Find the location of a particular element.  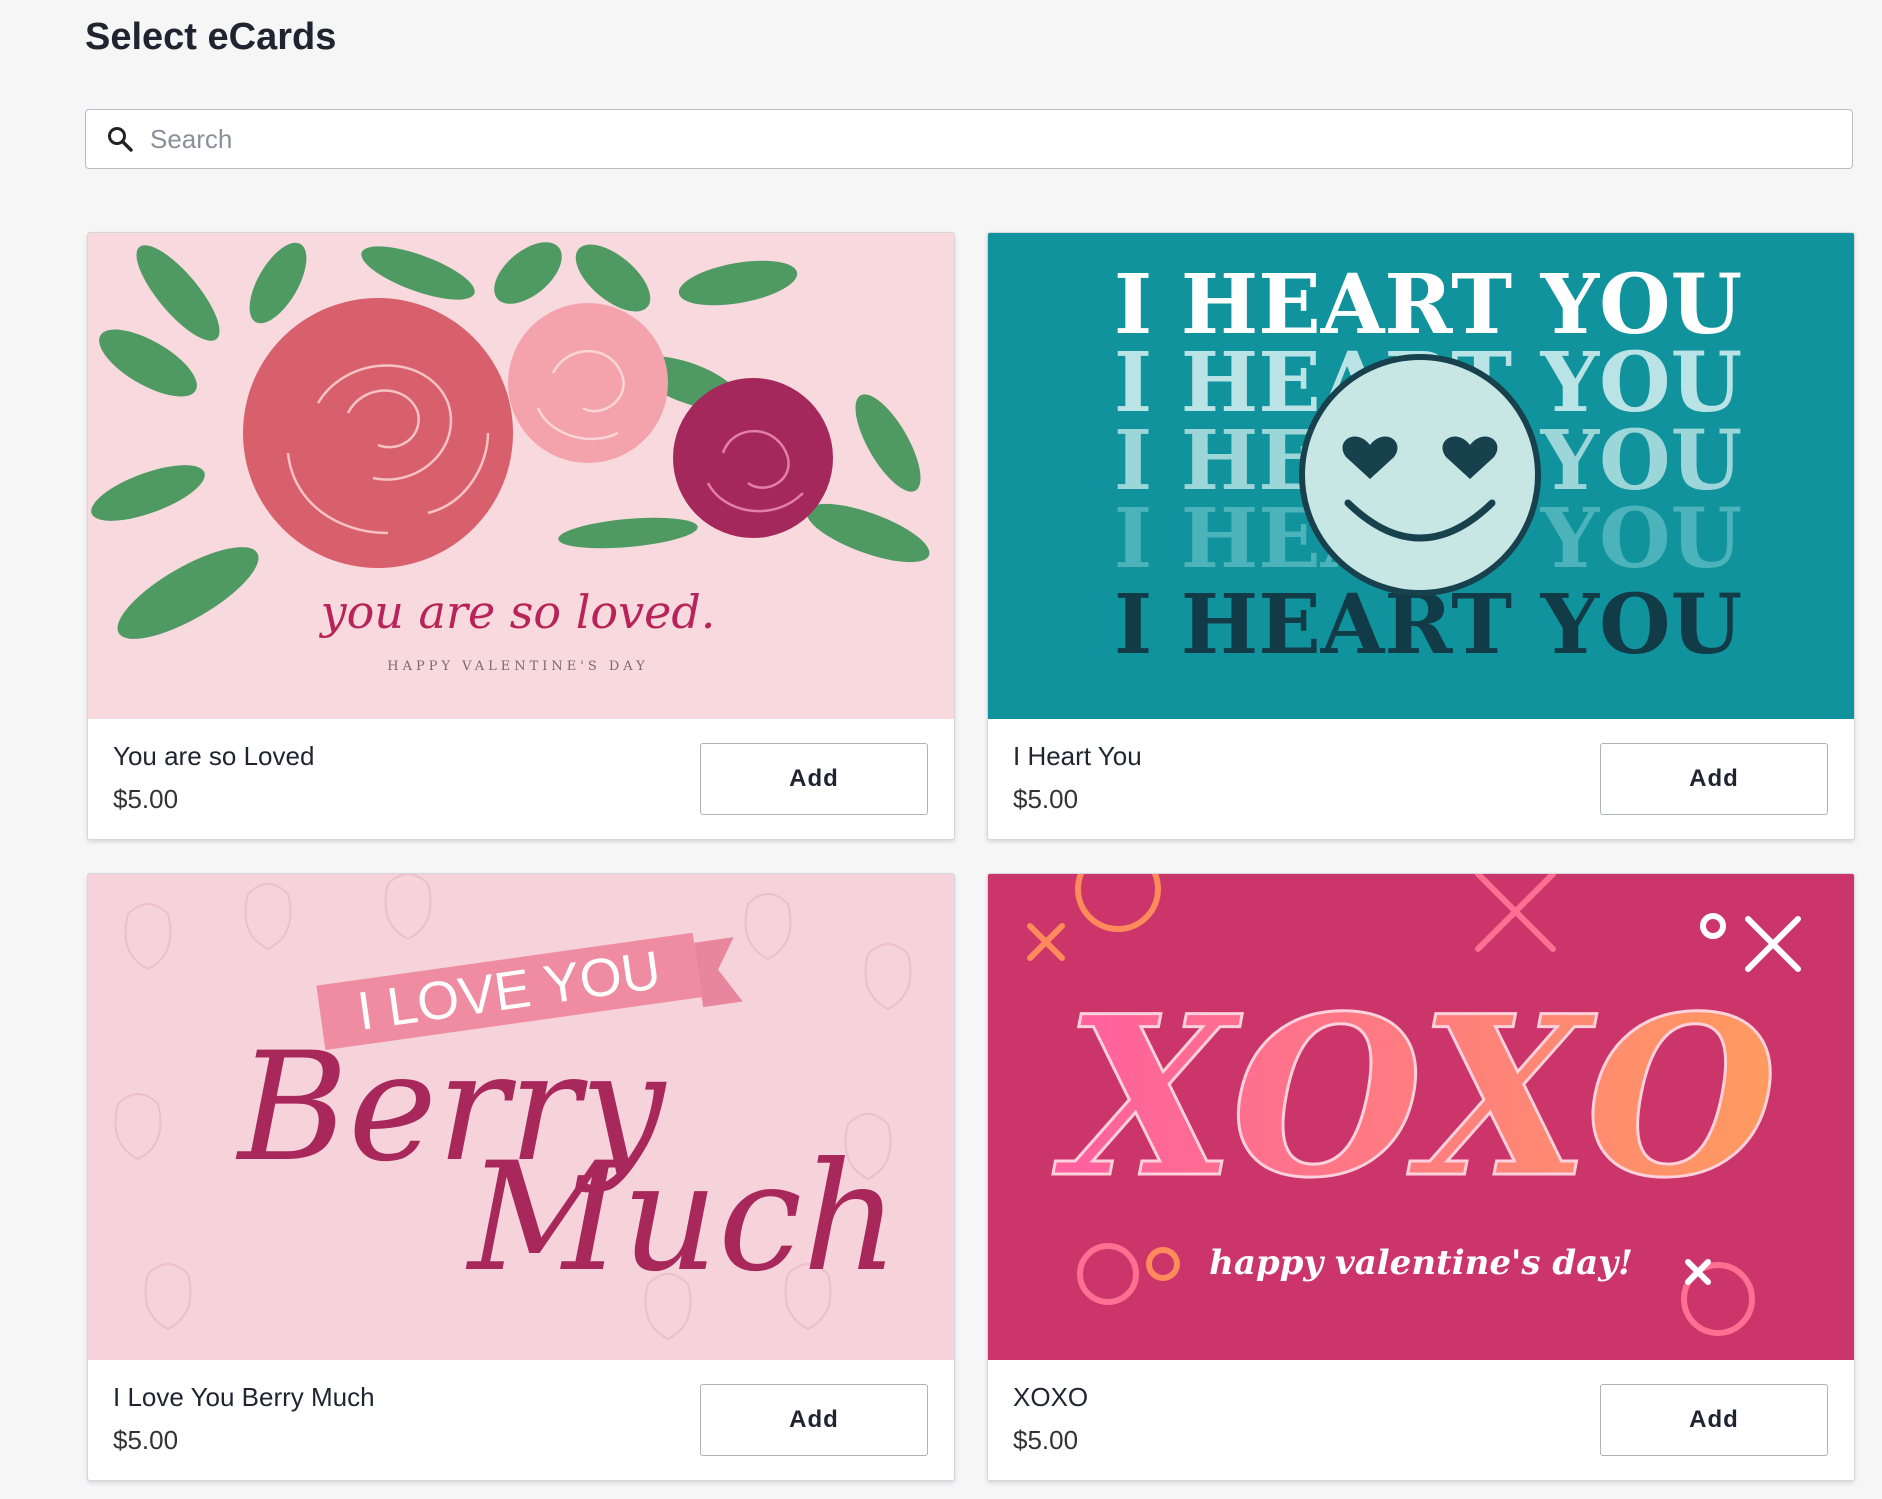

ecard-image-berry-much: I LOVE YOU Berry Much is located at coordinates (521, 1117).